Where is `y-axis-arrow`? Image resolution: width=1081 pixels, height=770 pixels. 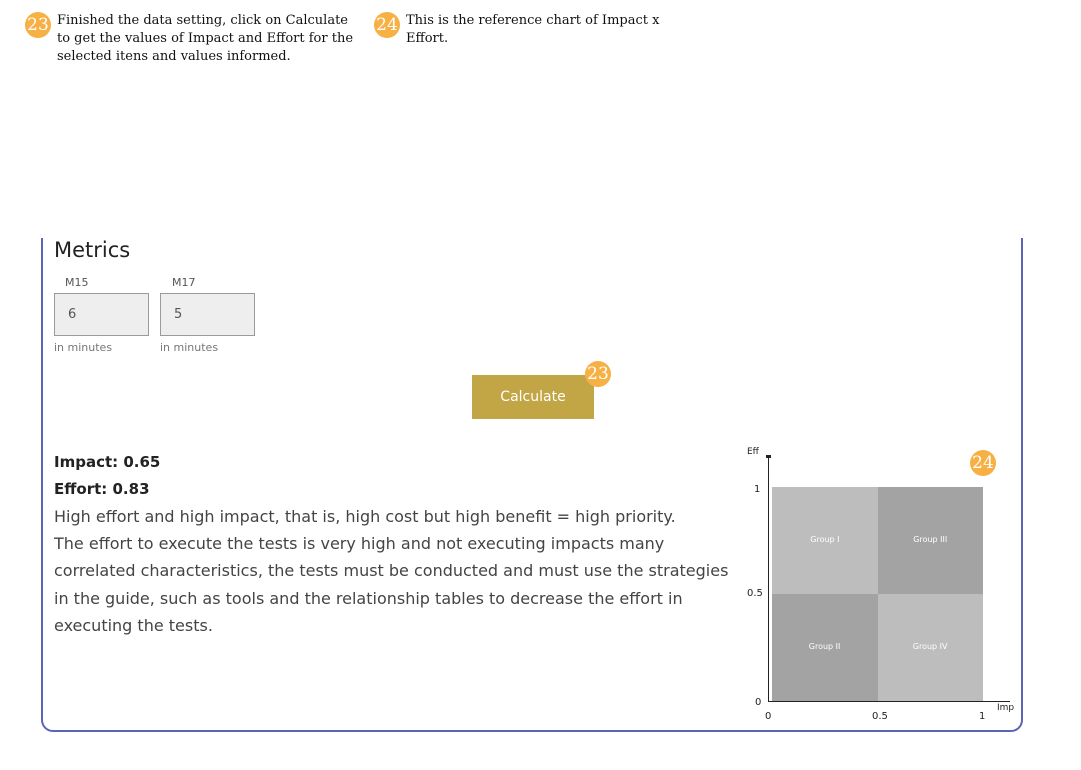 y-axis-arrow is located at coordinates (768, 456).